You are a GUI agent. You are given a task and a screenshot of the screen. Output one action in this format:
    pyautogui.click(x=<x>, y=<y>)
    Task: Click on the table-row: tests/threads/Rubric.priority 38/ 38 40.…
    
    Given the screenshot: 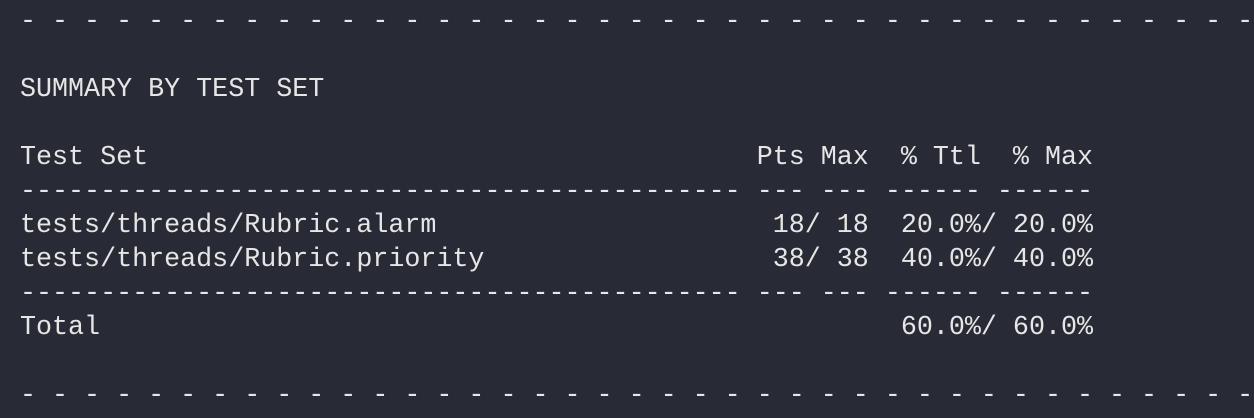 What is the action you would take?
    pyautogui.click(x=557, y=260)
    